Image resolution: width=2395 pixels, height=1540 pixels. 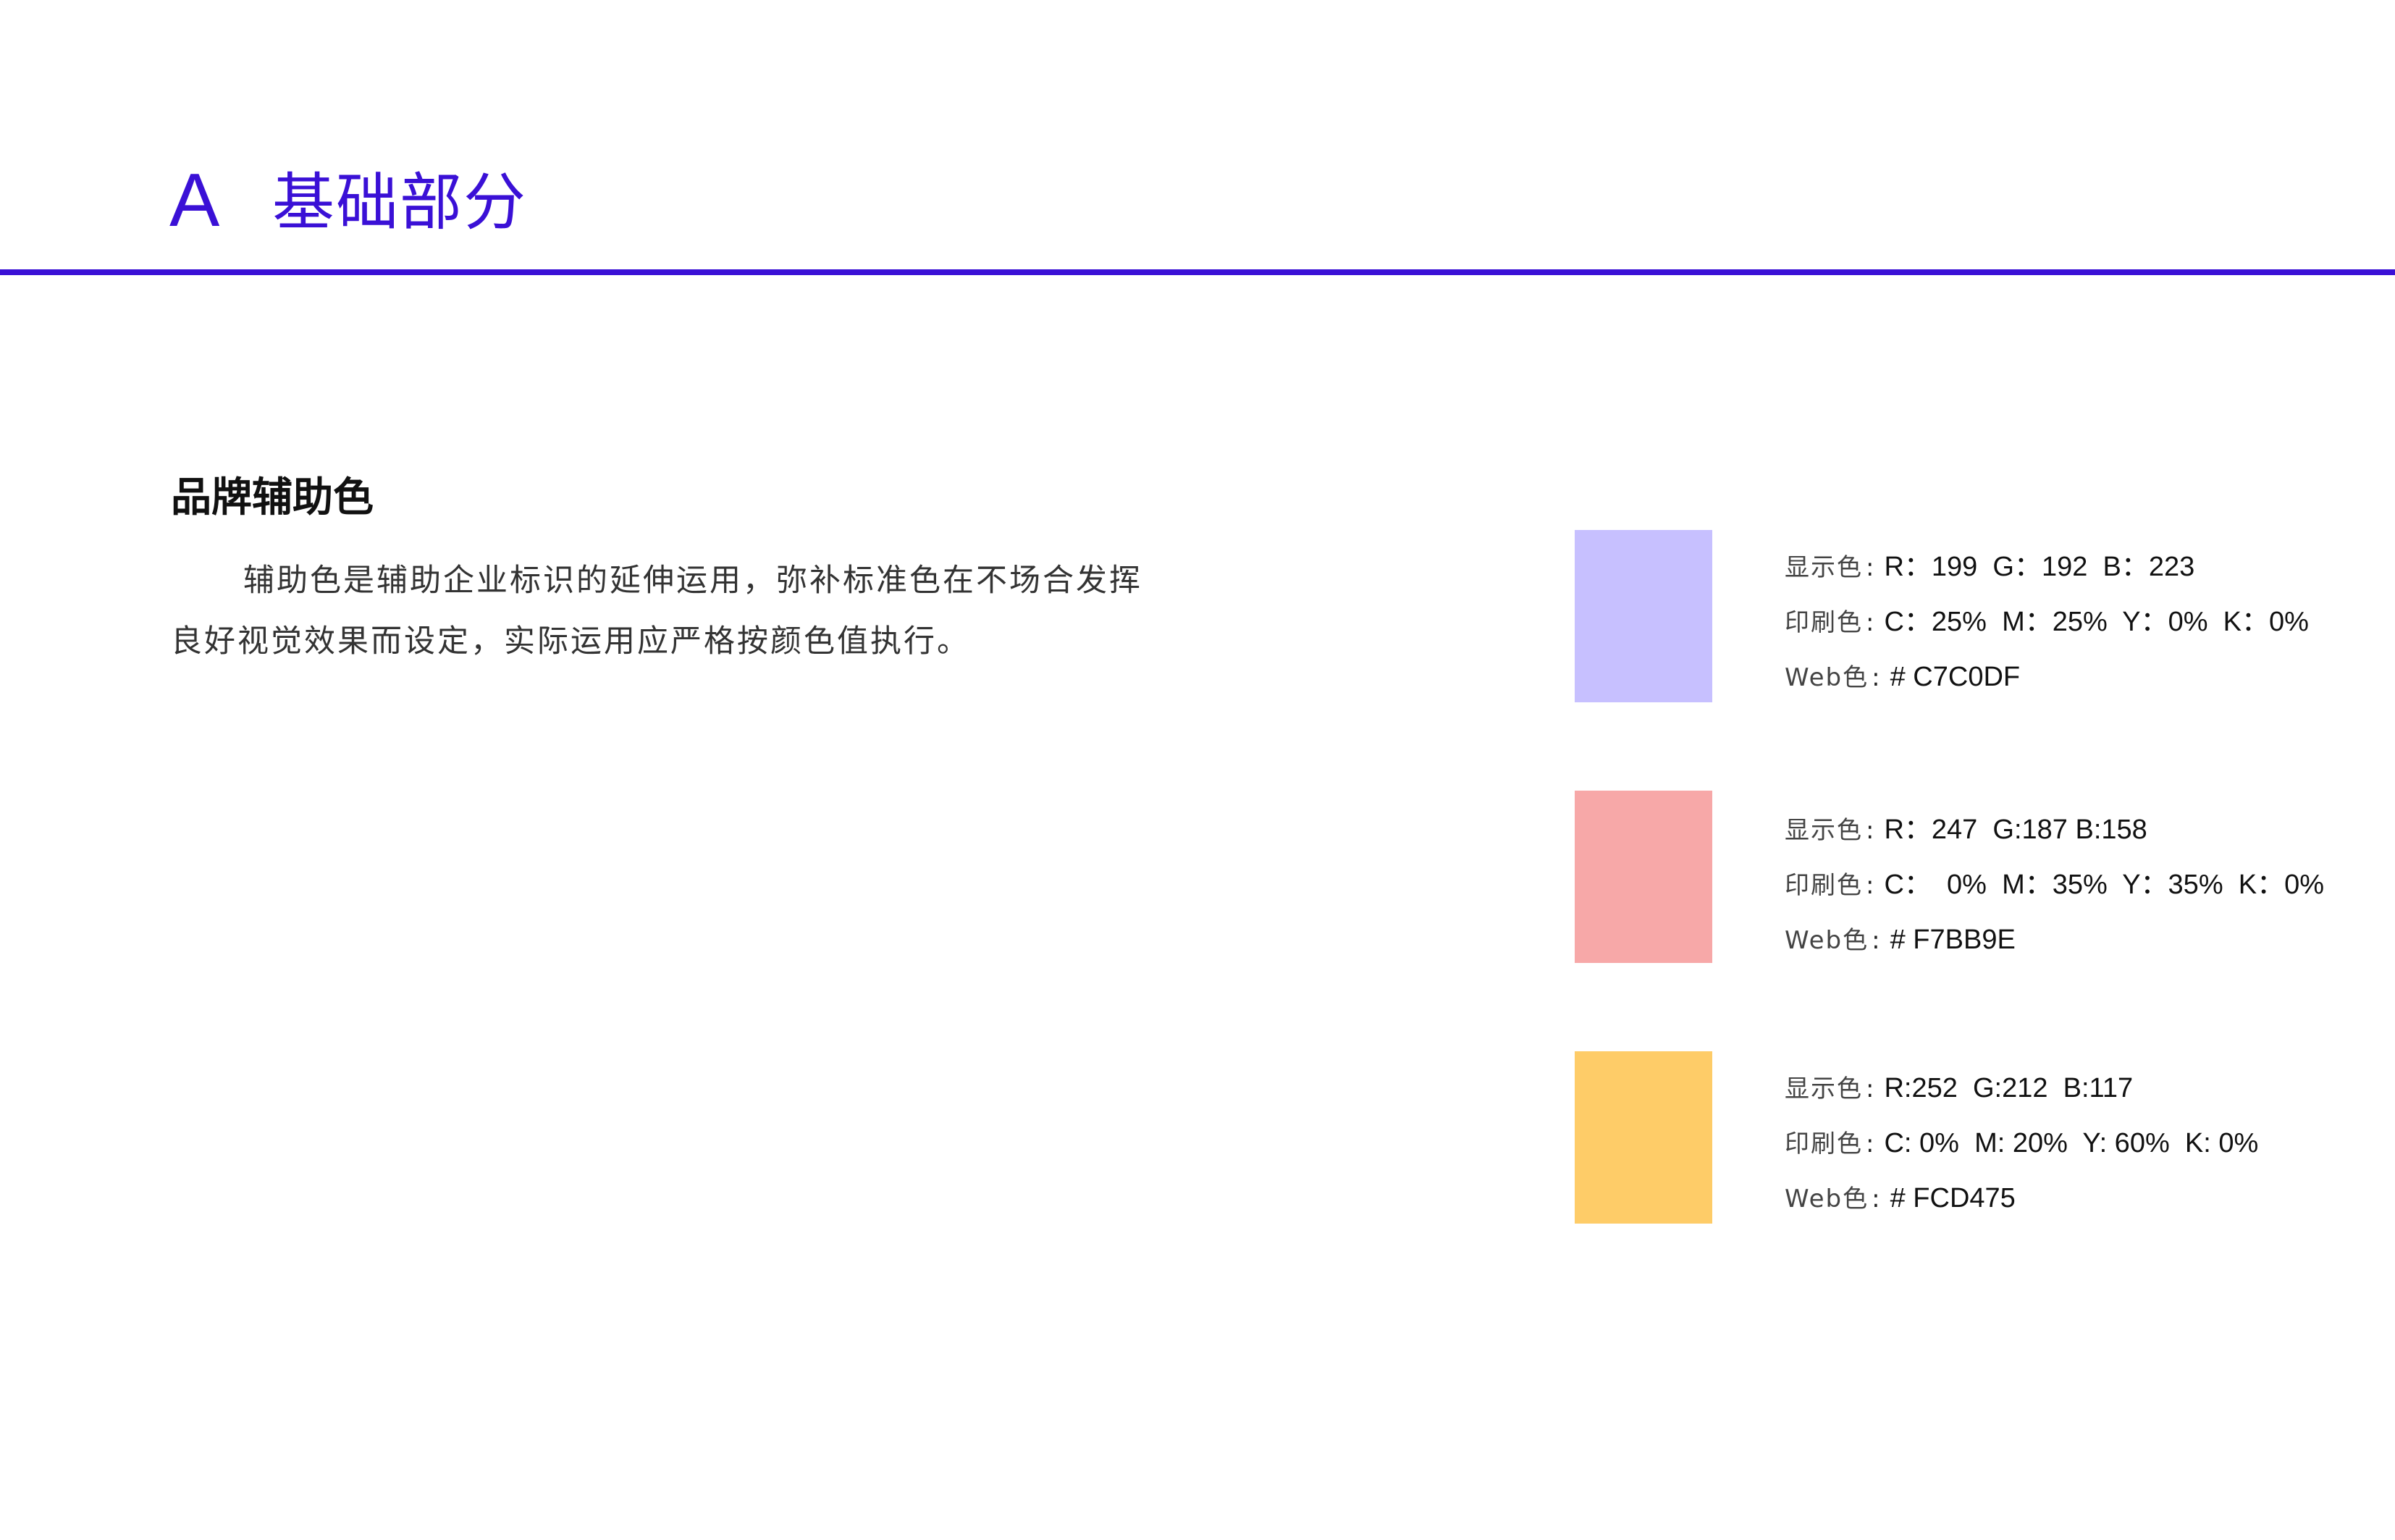 I want to click on web-color-value: # C7C0DF, so click(x=1955, y=677).